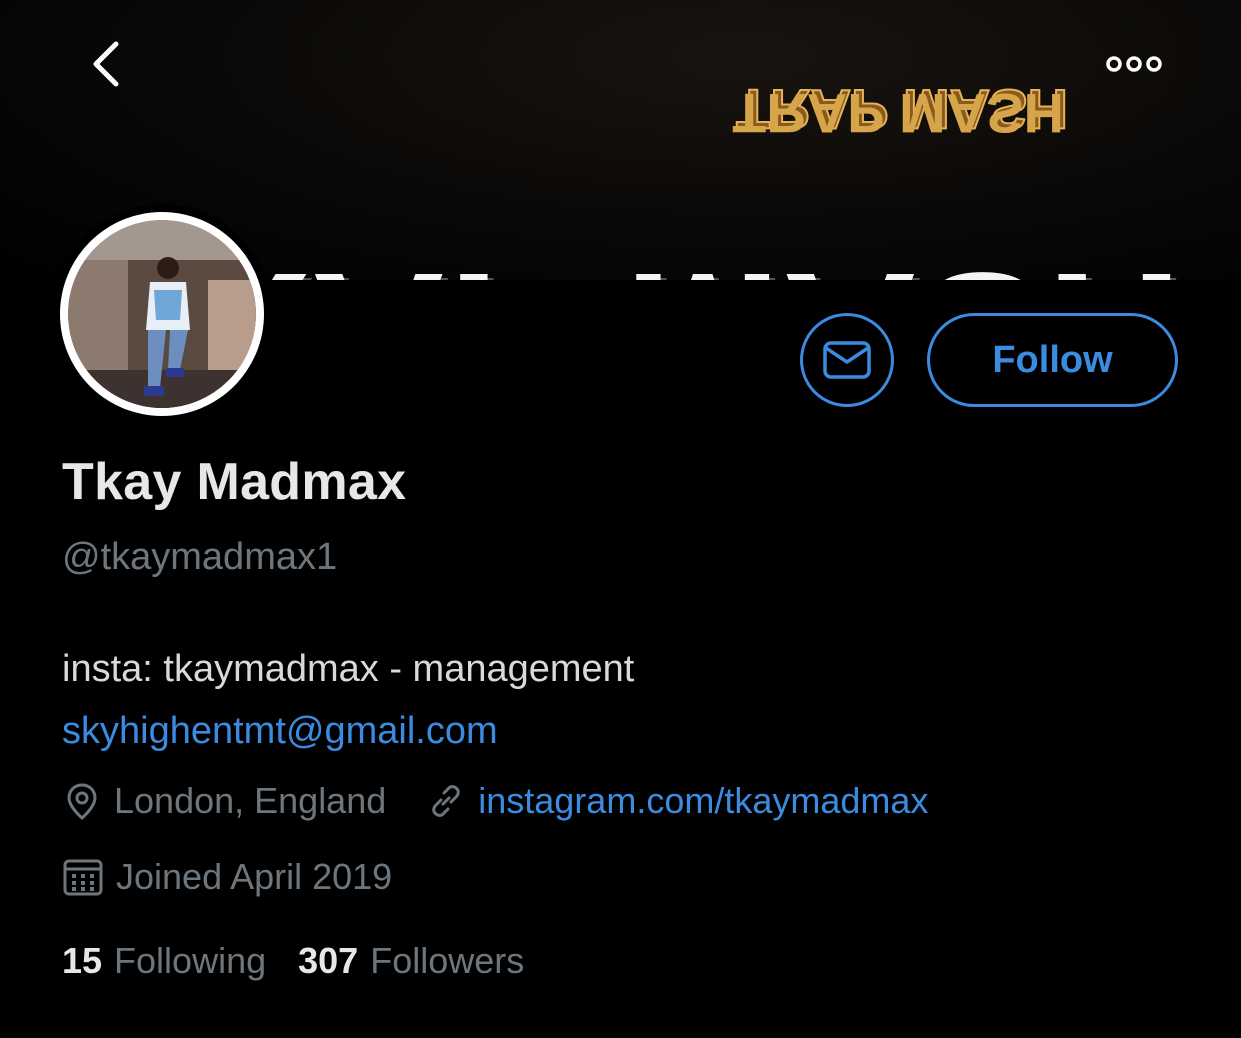 This screenshot has height=1038, width=1241. Describe the element at coordinates (447, 960) in the screenshot. I see `followers-label: Followers` at that location.